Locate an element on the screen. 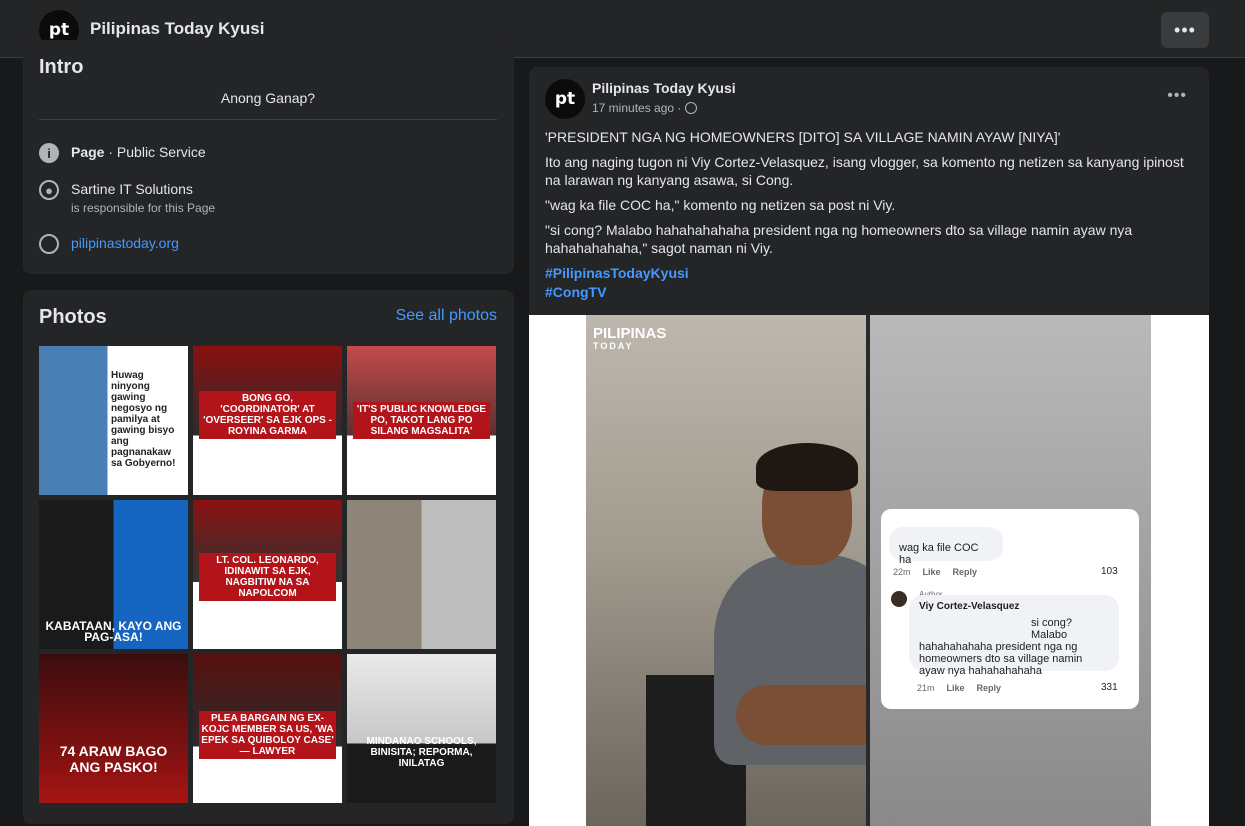 The height and width of the screenshot is (826, 1245). intro-category-row: i Page · Public Service is located at coordinates (122, 153).